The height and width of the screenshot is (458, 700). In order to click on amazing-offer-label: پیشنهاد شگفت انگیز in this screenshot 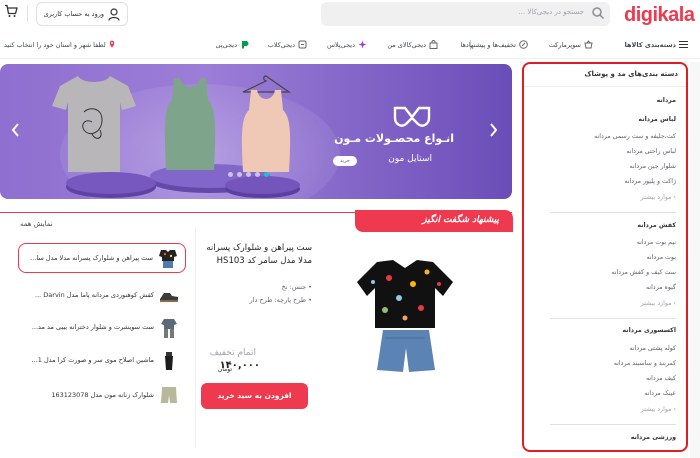, I will do `click(460, 220)`.